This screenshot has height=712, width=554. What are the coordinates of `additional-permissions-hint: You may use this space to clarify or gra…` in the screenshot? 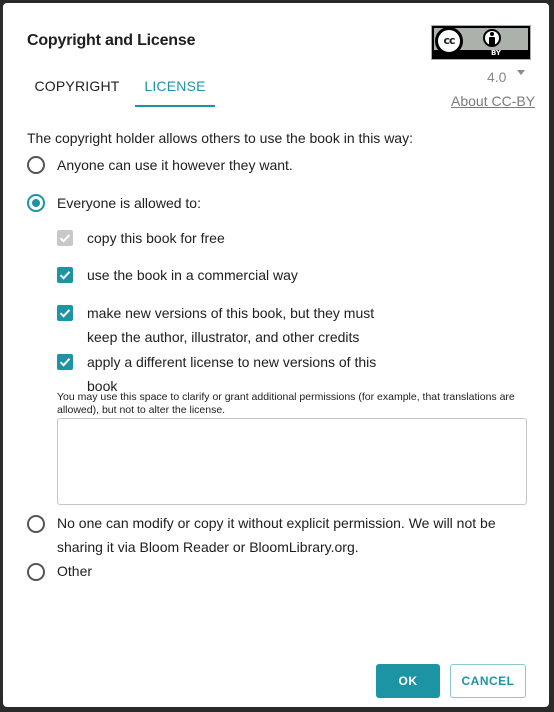 It's located at (286, 403).